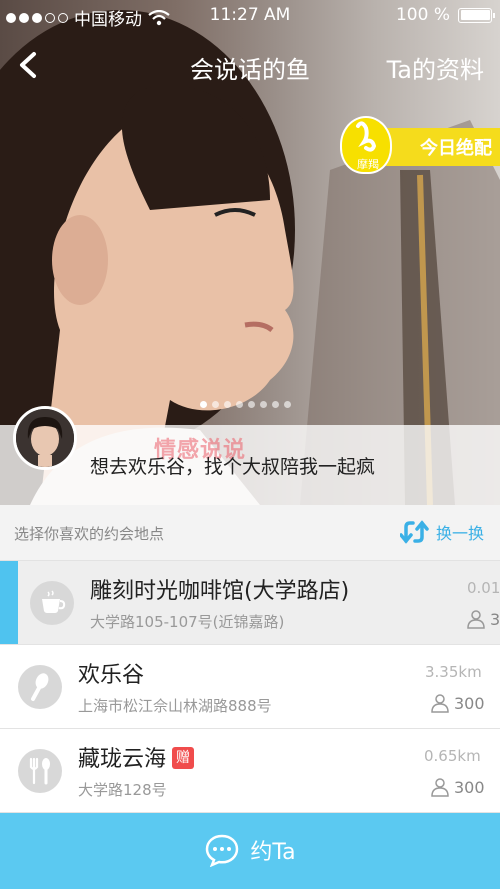  What do you see at coordinates (250, 771) in the screenshot?
I see `place-item-cangl-yunhai: 藏珑云海赠 大学路128号 0.65km 300` at bounding box center [250, 771].